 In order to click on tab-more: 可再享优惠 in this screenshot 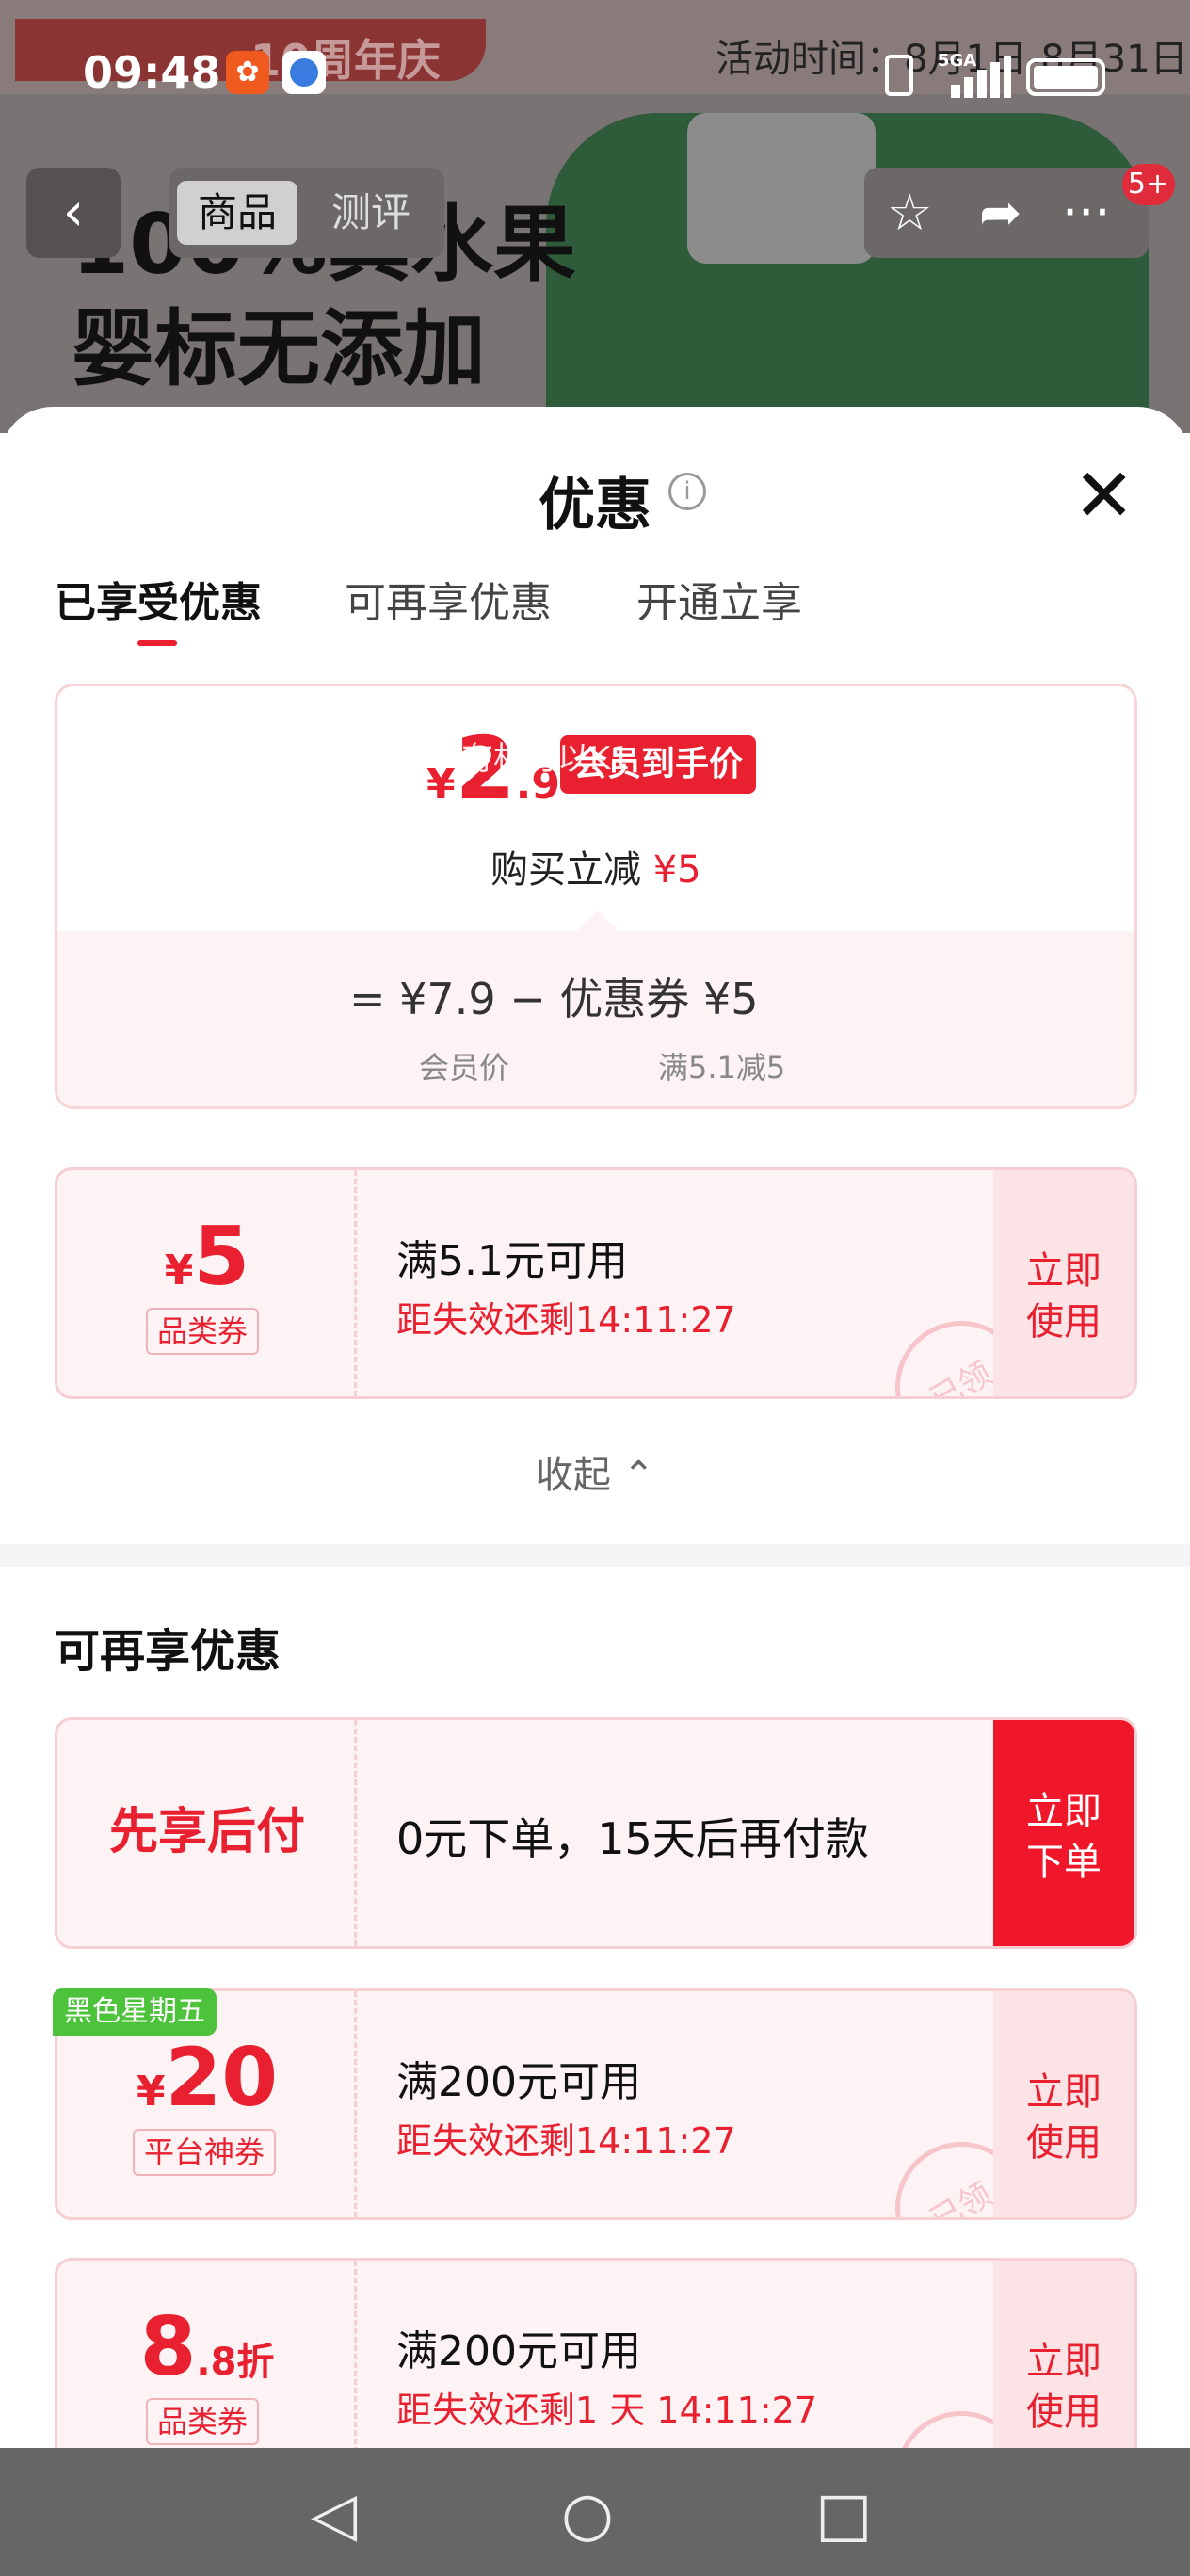, I will do `click(449, 599)`.